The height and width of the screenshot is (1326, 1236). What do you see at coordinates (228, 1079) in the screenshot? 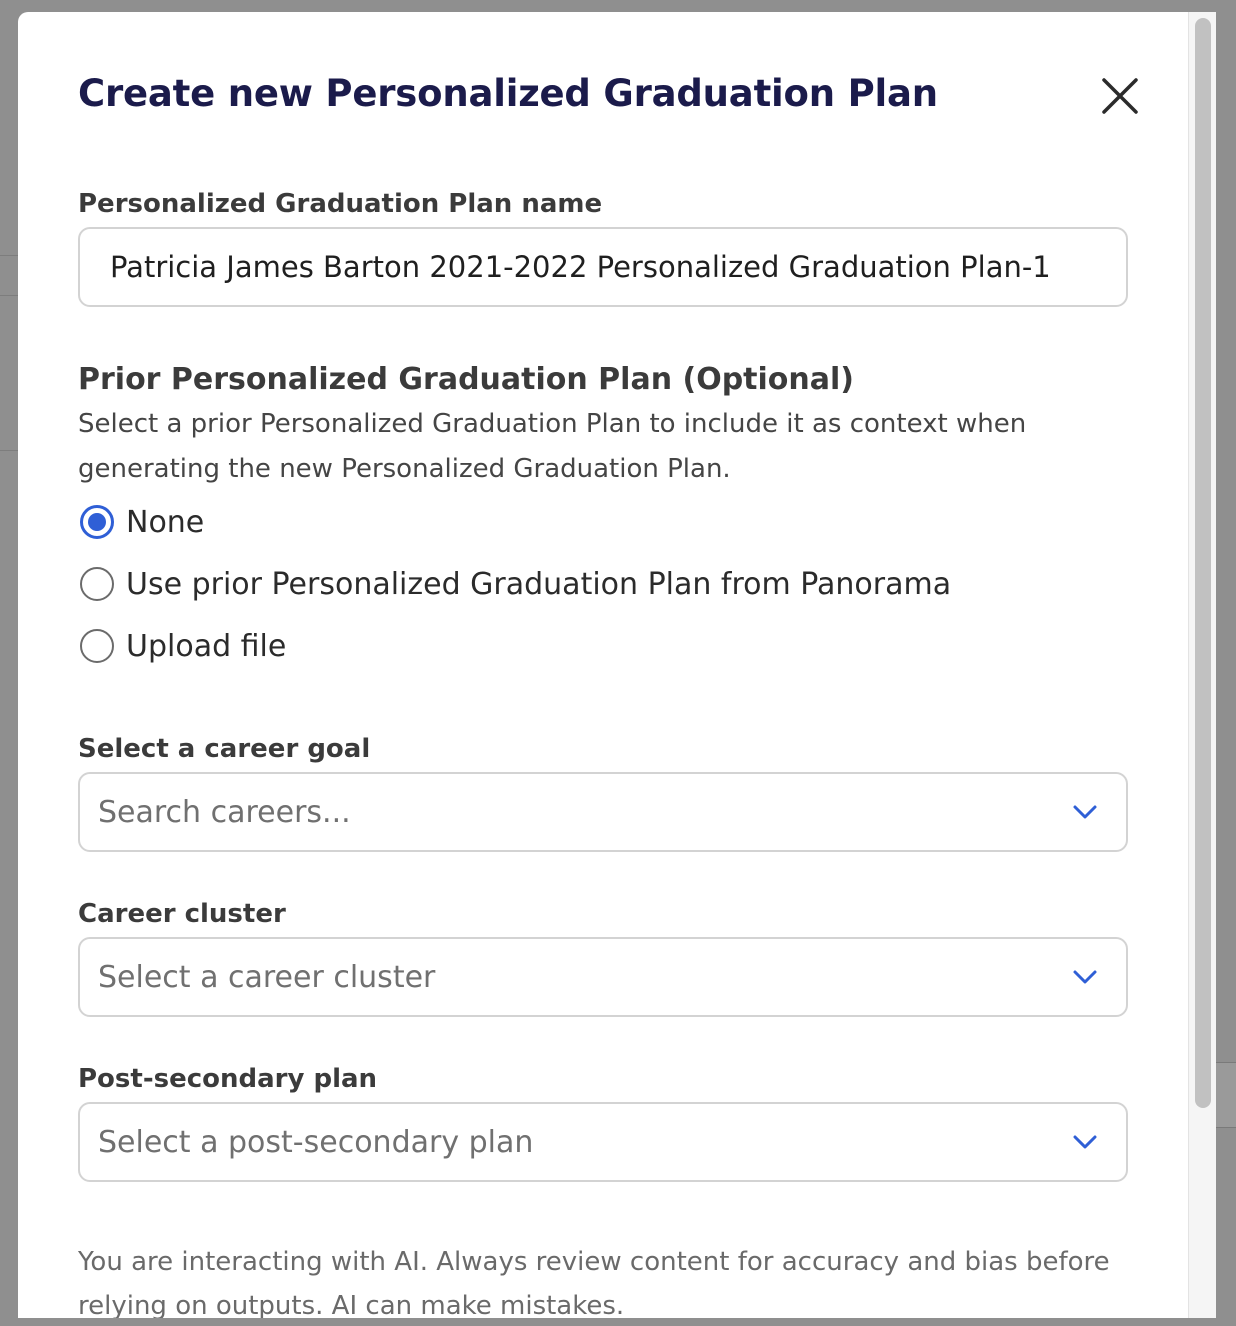
I see `post-secondary-label: Post-secondary plan` at bounding box center [228, 1079].